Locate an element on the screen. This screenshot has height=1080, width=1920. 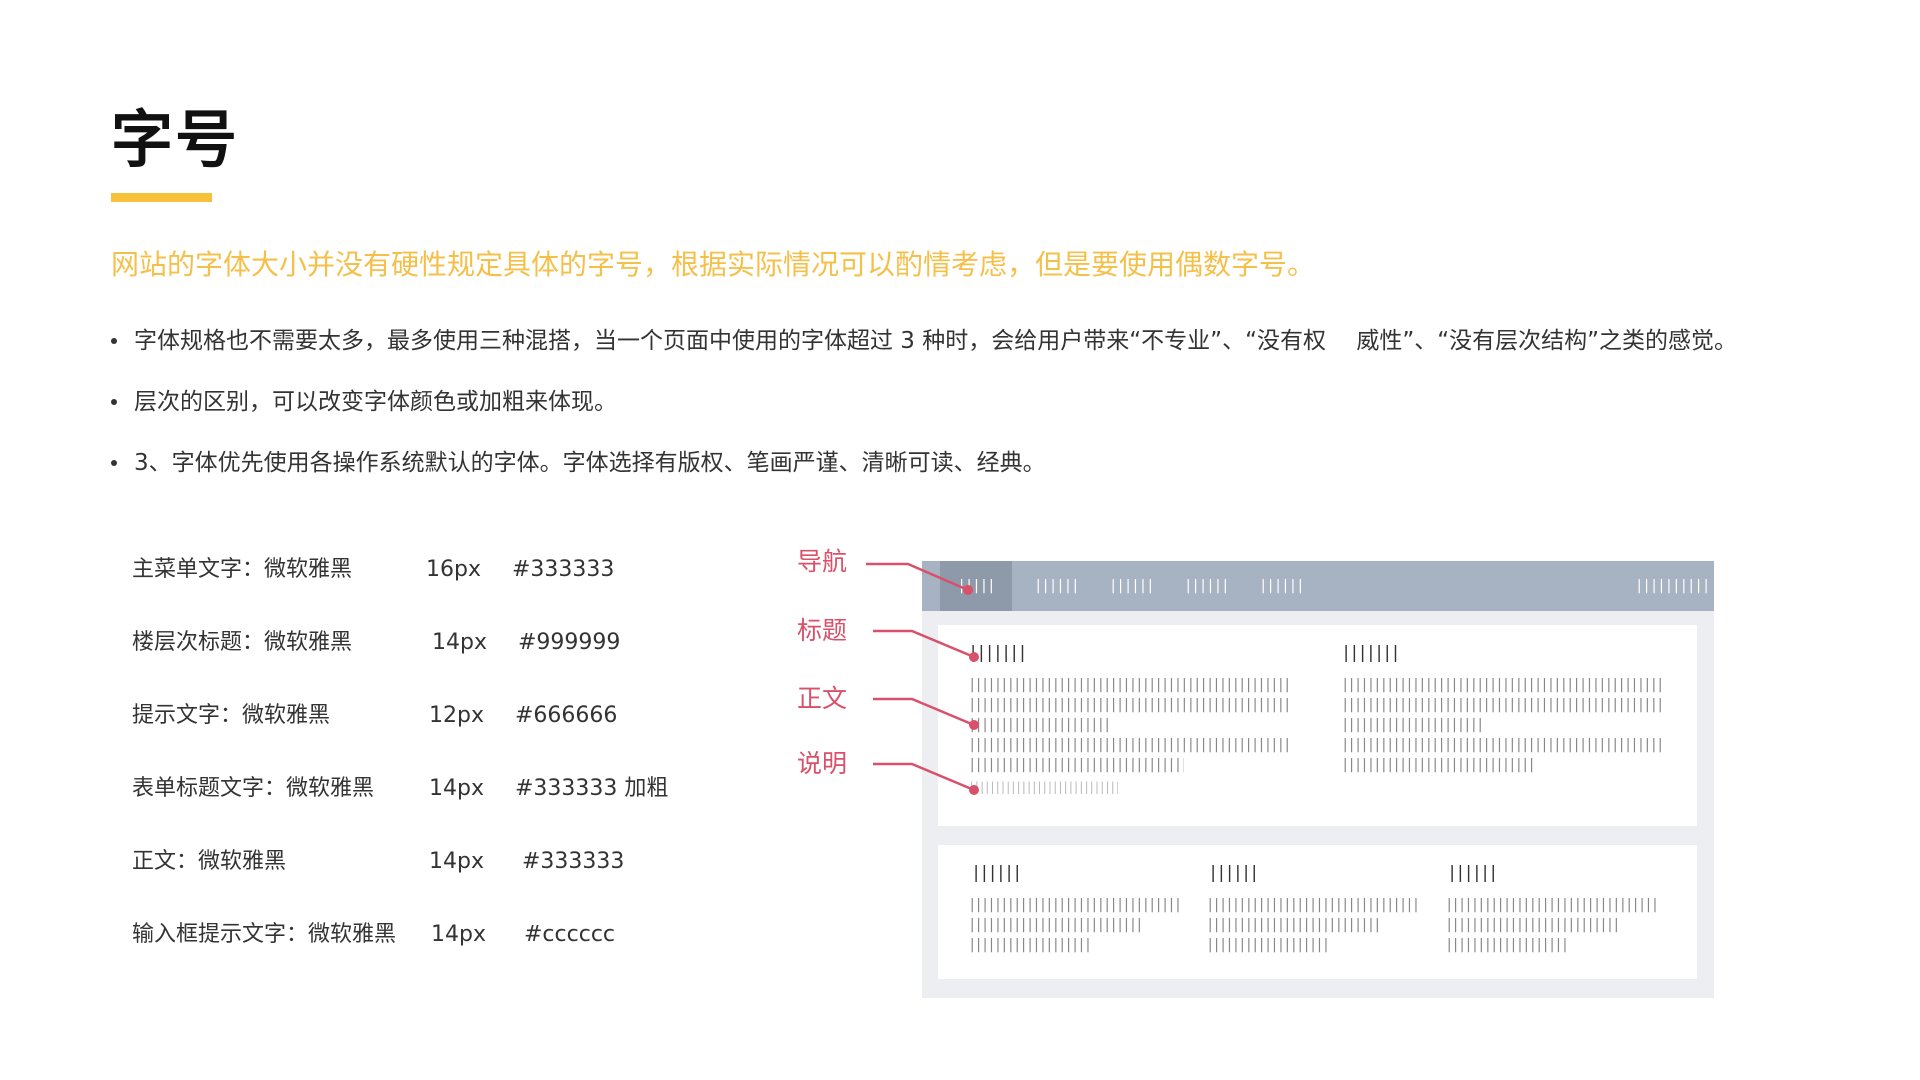
bullet-text: 层次的区别，可以改变字体颜色或加粗来体现。 is located at coordinates (375, 402).